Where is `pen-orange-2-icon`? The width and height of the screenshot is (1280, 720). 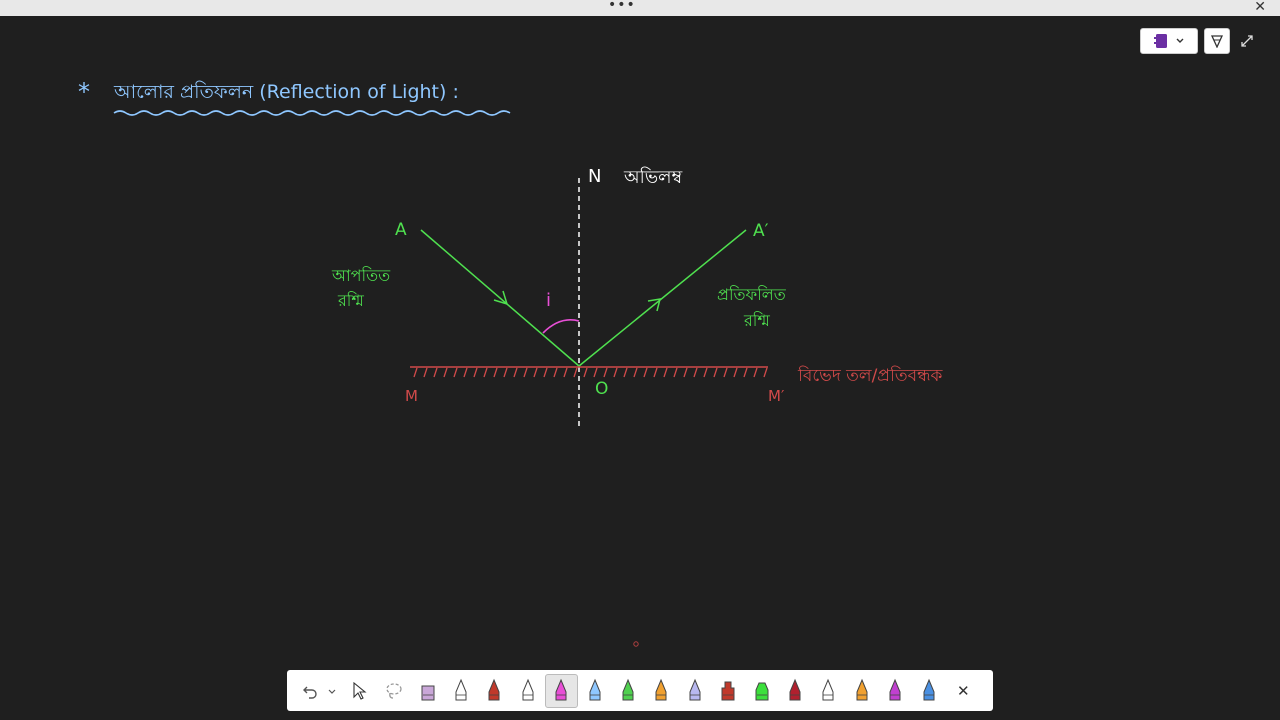 pen-orange-2-icon is located at coordinates (862, 689).